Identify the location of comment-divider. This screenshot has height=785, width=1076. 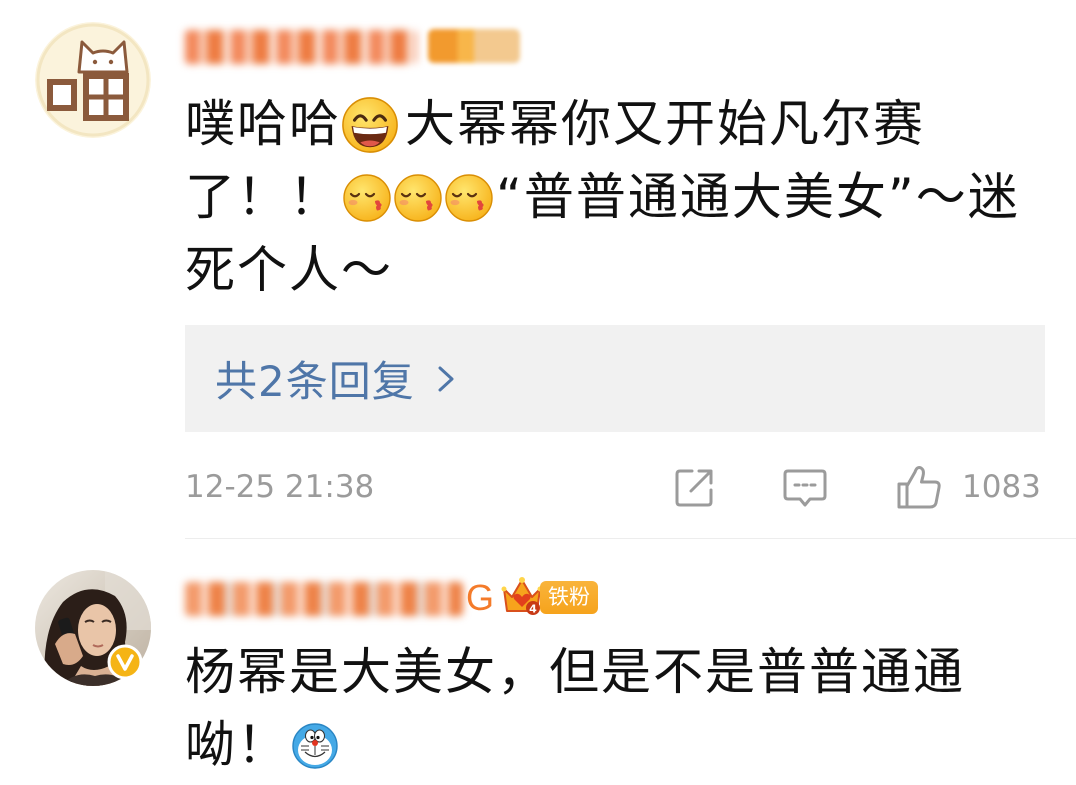
(630, 538).